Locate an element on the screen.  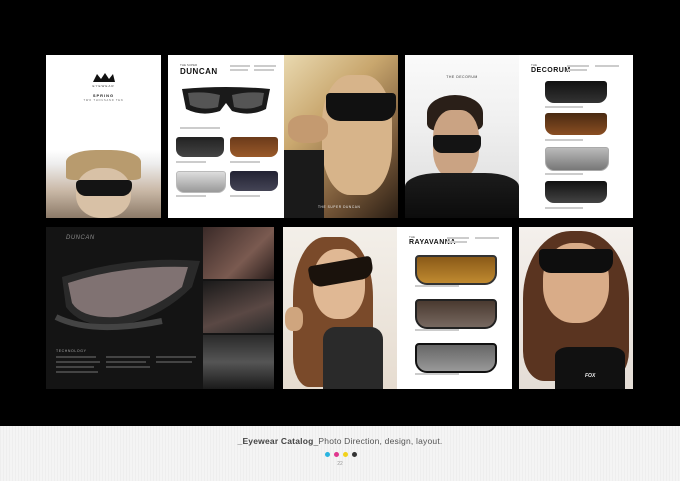
color-dot-magenta is located at coordinates (336, 454).